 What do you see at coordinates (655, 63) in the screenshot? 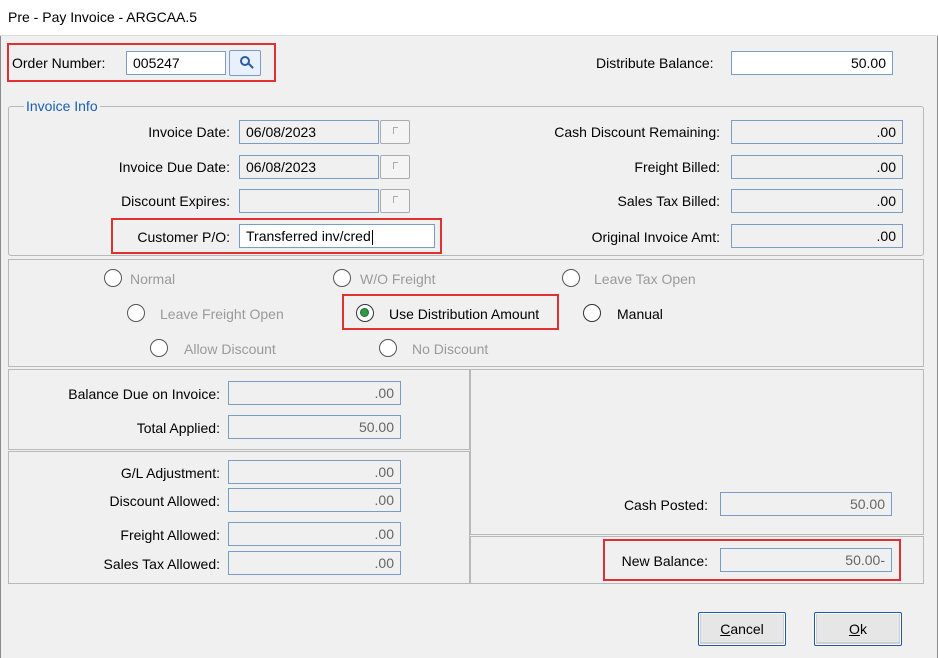
I see `distribute-balance-label: Distribute Balance:` at bounding box center [655, 63].